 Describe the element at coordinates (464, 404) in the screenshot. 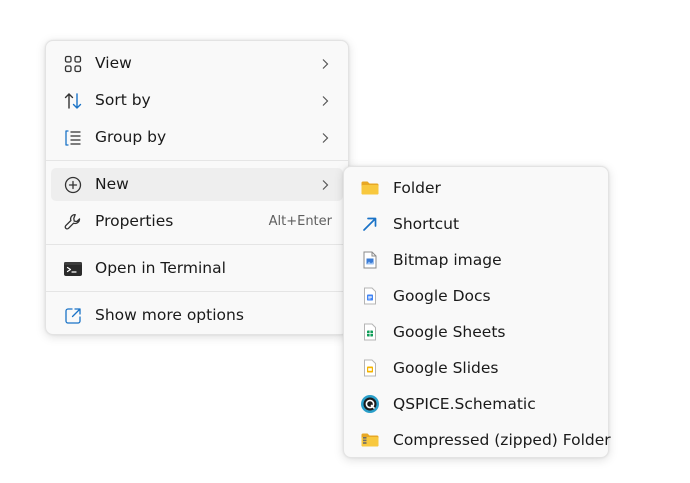

I see `submenu-item-label: QSPICE.Schematic` at that location.